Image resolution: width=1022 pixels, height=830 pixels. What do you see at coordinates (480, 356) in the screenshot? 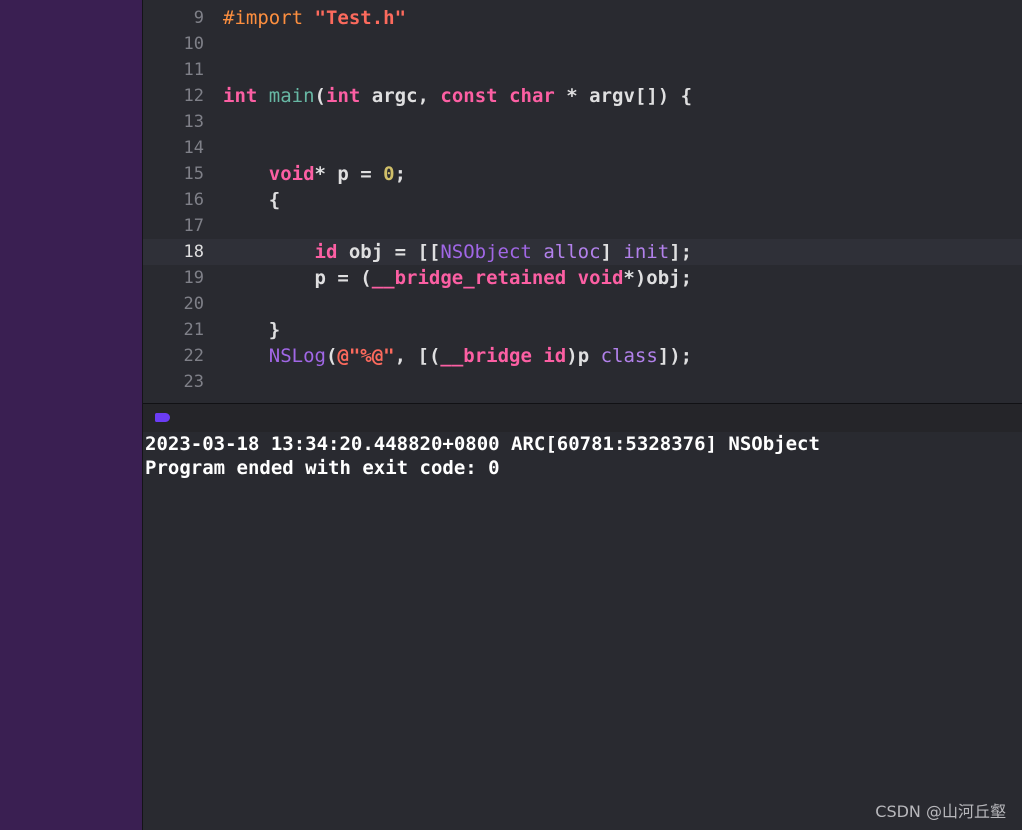
I see `code-text: NSLog(@"%@", [(__bridge id)p class]);` at bounding box center [480, 356].